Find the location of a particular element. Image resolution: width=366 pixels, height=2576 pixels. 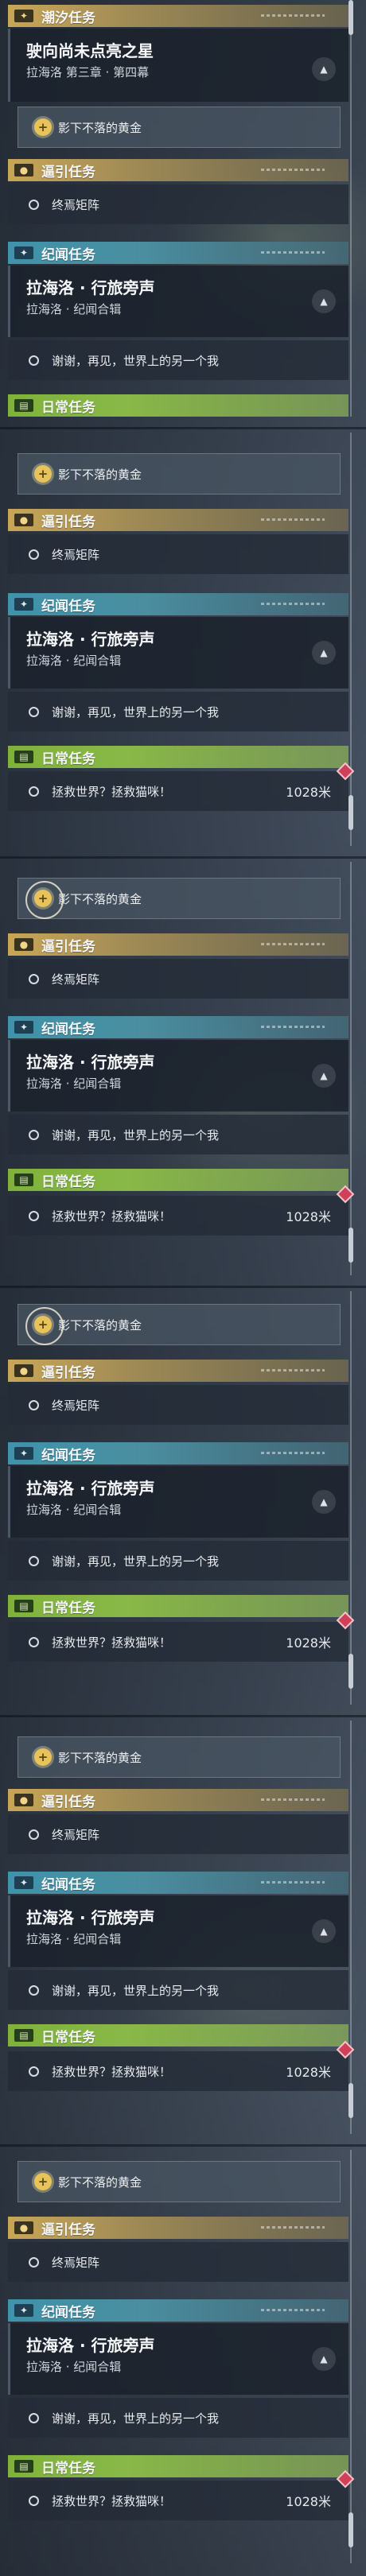

section-header-tide: ✦ 潮汐任务 is located at coordinates (178, 16).